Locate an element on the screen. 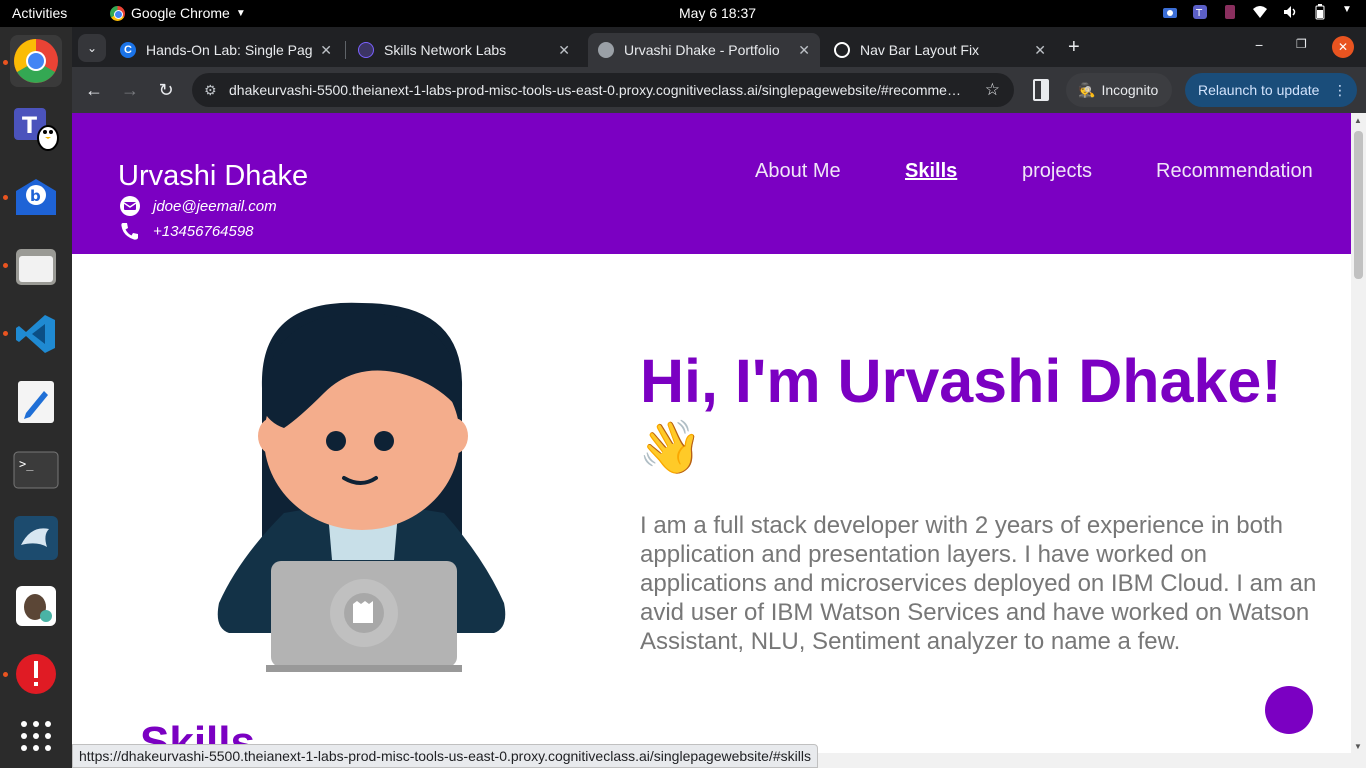  mail-icon: b is located at coordinates (36, 197).